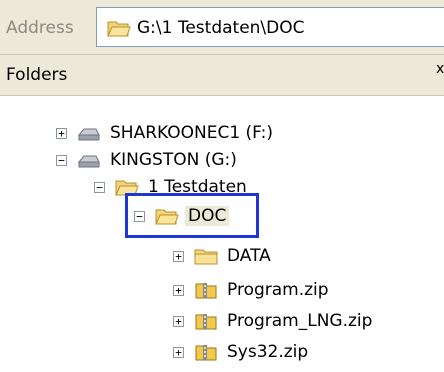 This screenshot has height=372, width=444. Describe the element at coordinates (37, 75) in the screenshot. I see `folders-title: Folders` at that location.